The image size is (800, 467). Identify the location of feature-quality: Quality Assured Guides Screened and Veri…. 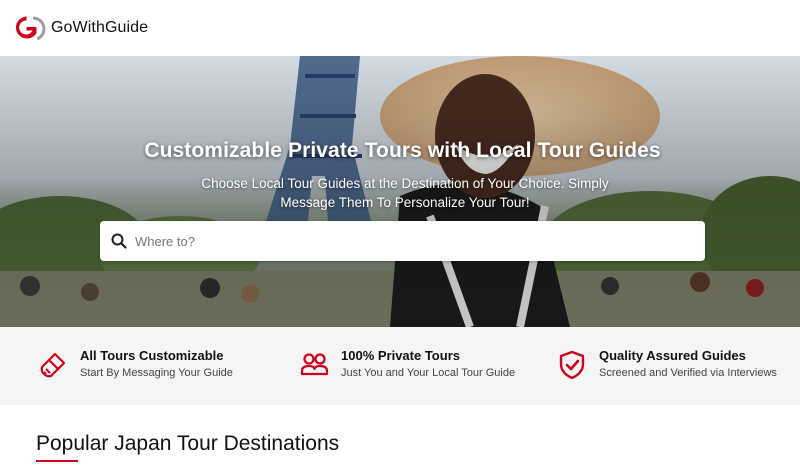
(667, 363).